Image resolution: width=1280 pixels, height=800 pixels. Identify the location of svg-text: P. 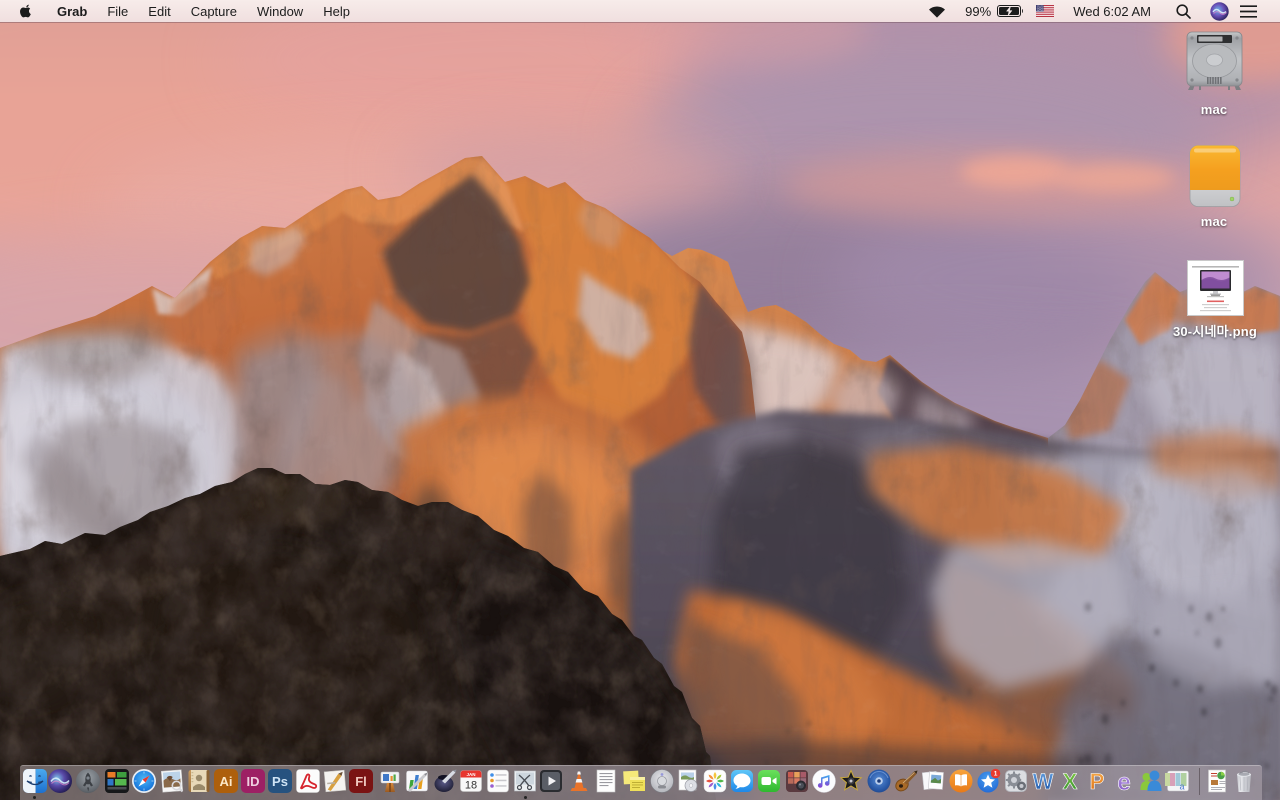
(1097, 781).